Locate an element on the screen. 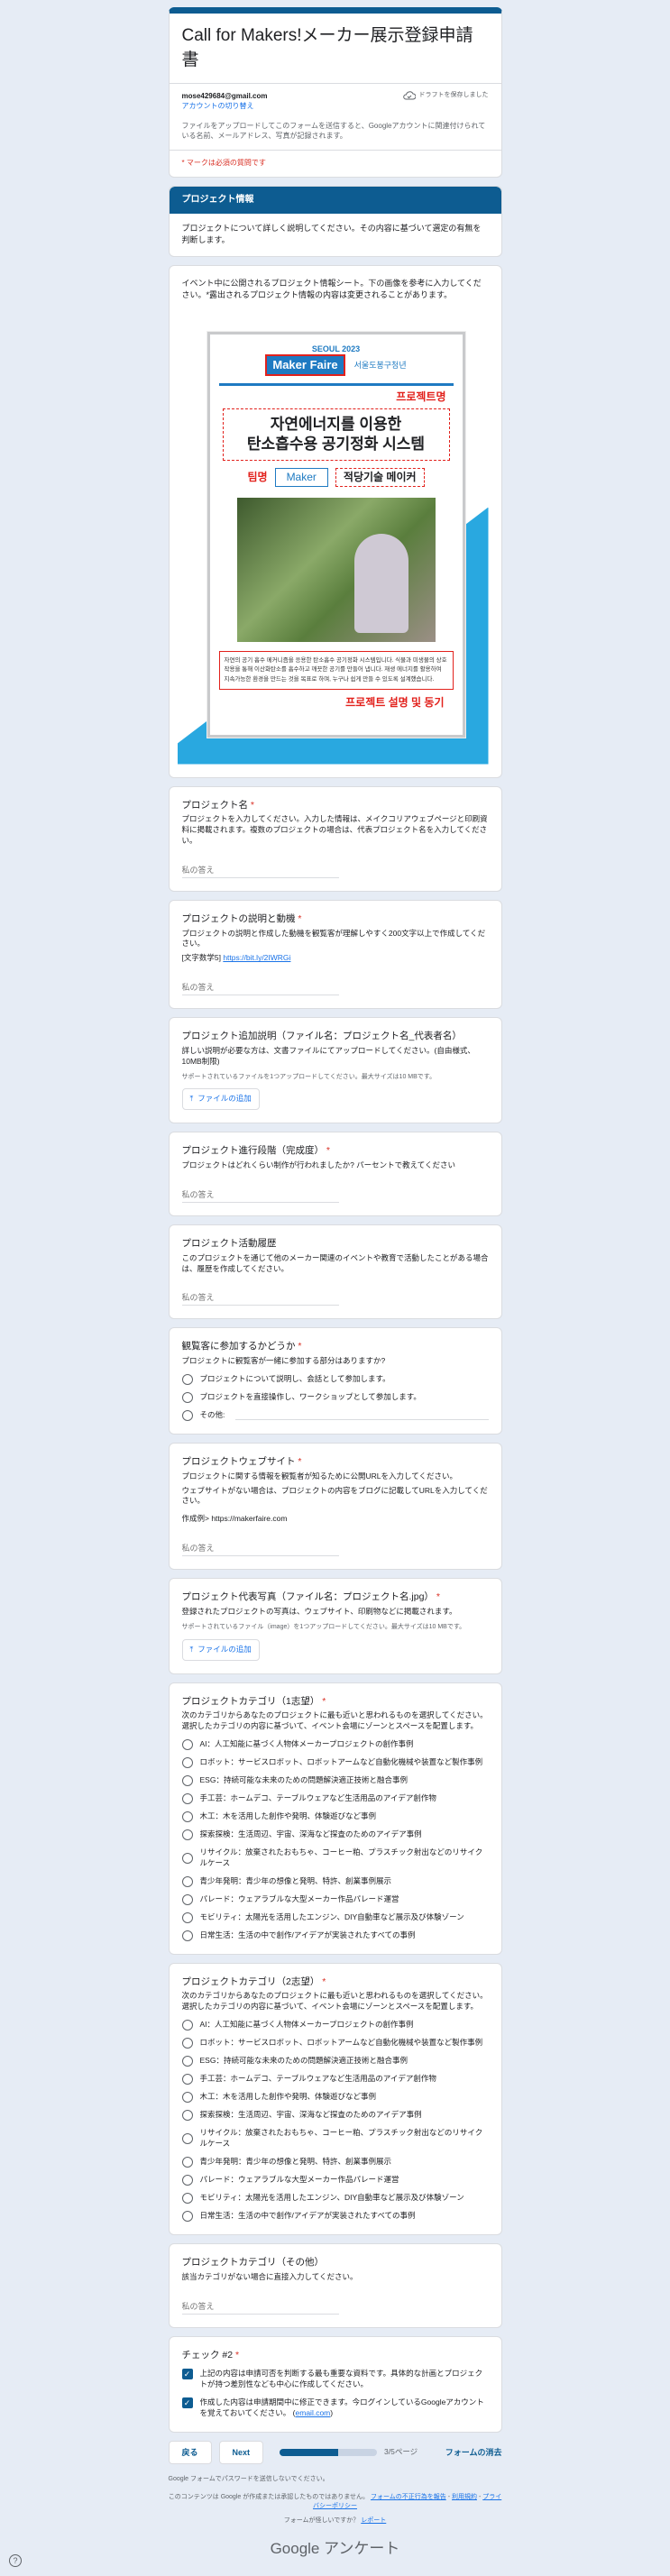 The height and width of the screenshot is (2576, 670). poster-title-line1: 자연에너지를 이용한 is located at coordinates (336, 425).